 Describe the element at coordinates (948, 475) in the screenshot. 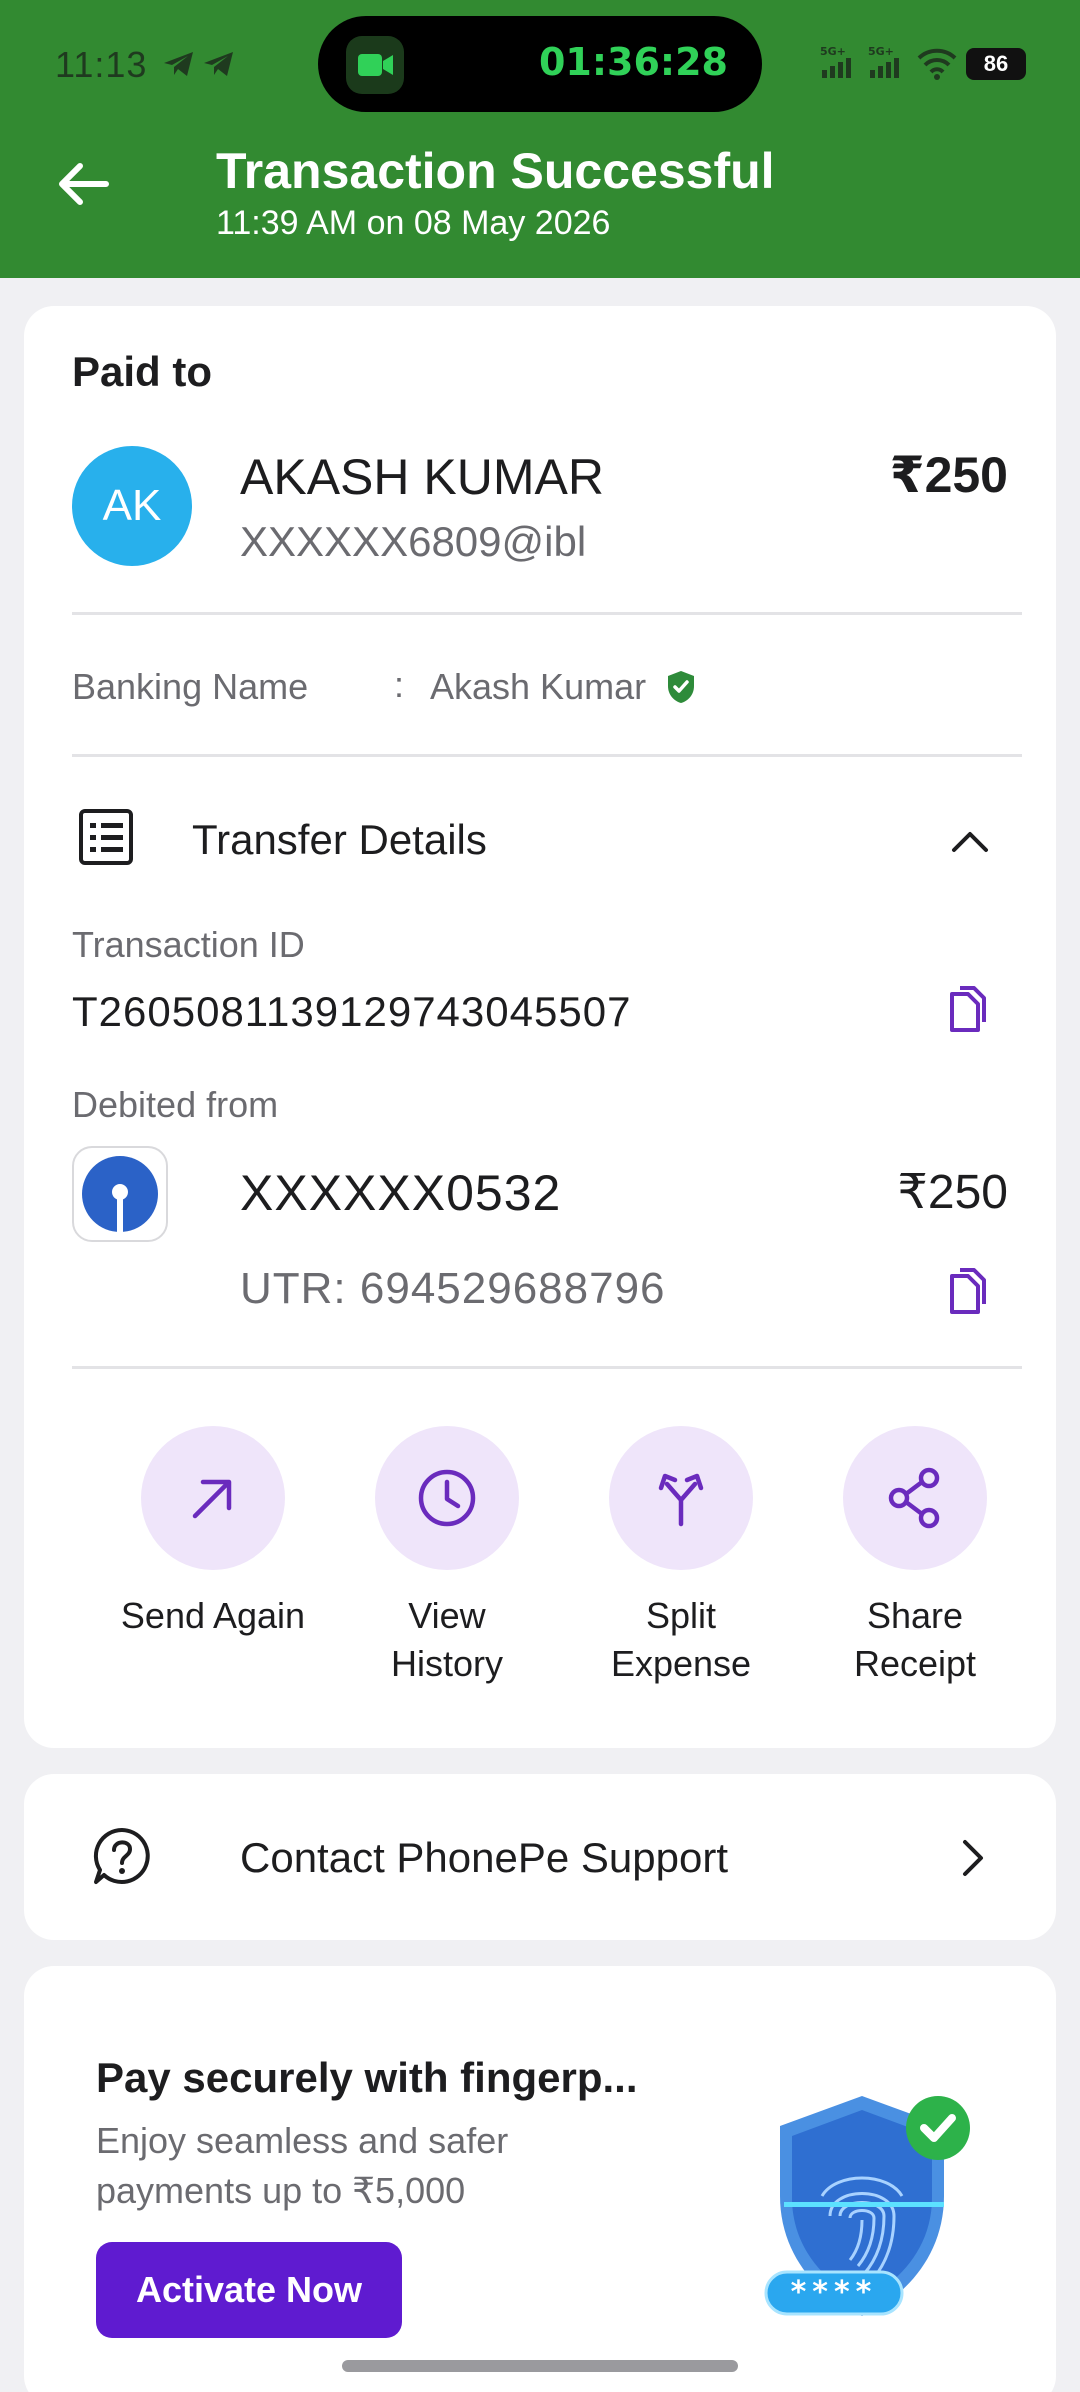

I see `paid-amount: ₹250` at that location.